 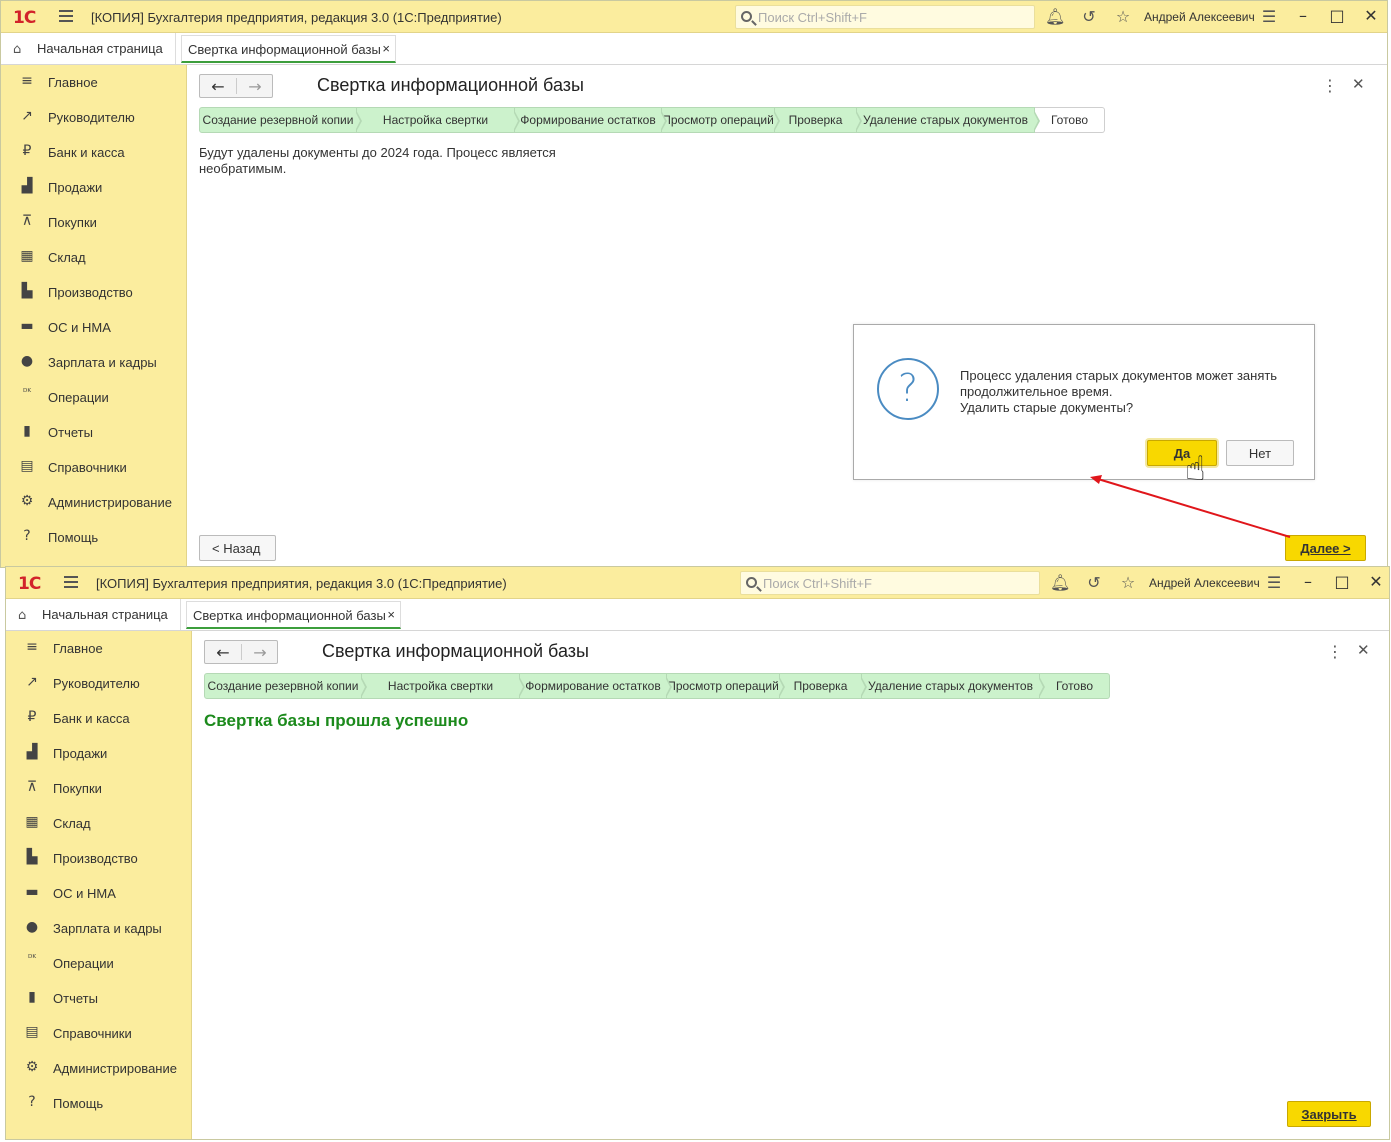 I want to click on search-placeholder: Поиск Ctrl+Shift+F, so click(x=817, y=583).